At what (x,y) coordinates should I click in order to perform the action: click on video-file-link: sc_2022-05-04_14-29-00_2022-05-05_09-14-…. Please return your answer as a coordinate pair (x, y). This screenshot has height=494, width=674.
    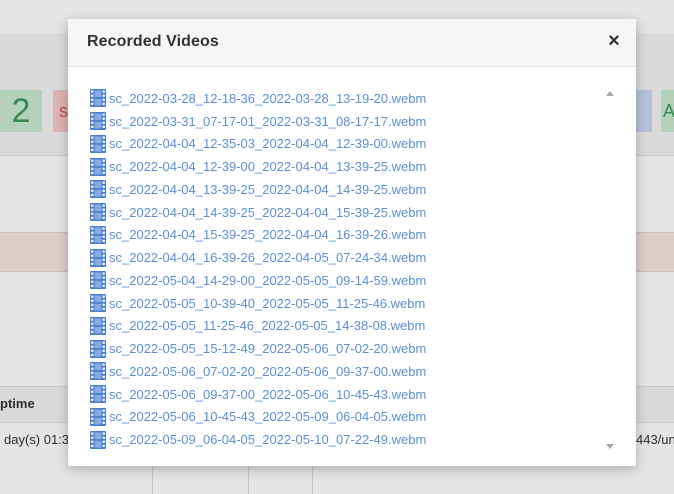
    Looking at the image, I should click on (267, 280).